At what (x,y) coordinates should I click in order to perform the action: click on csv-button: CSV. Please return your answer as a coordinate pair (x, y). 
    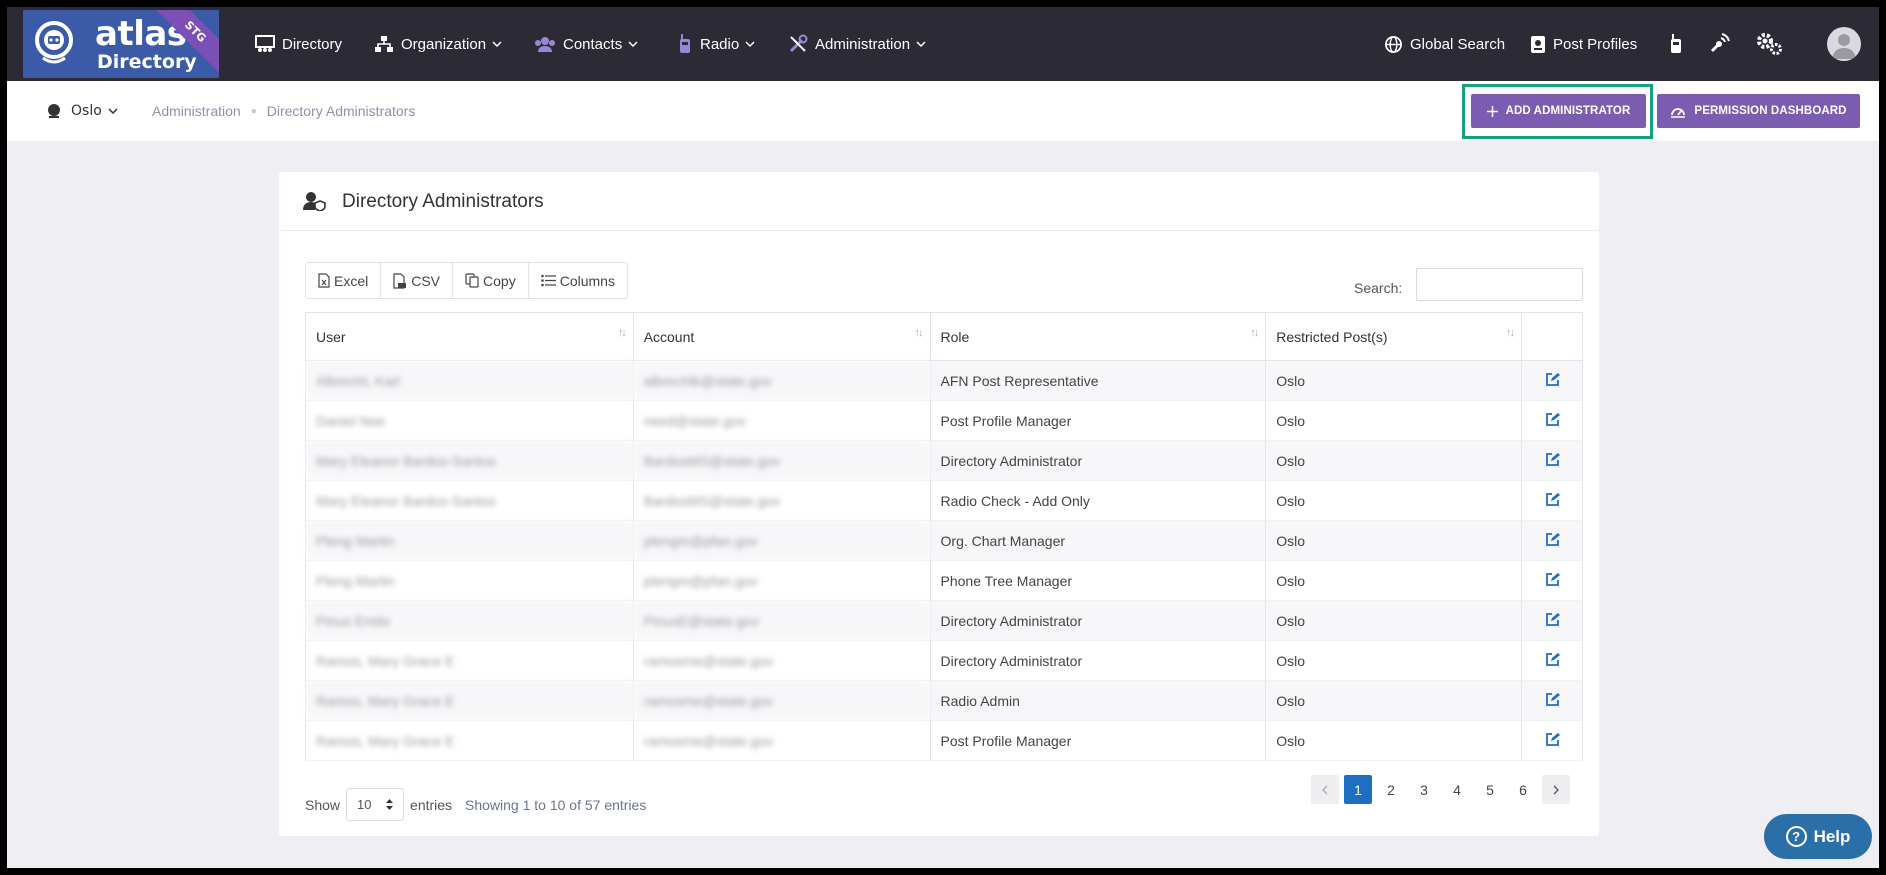
    Looking at the image, I should click on (417, 280).